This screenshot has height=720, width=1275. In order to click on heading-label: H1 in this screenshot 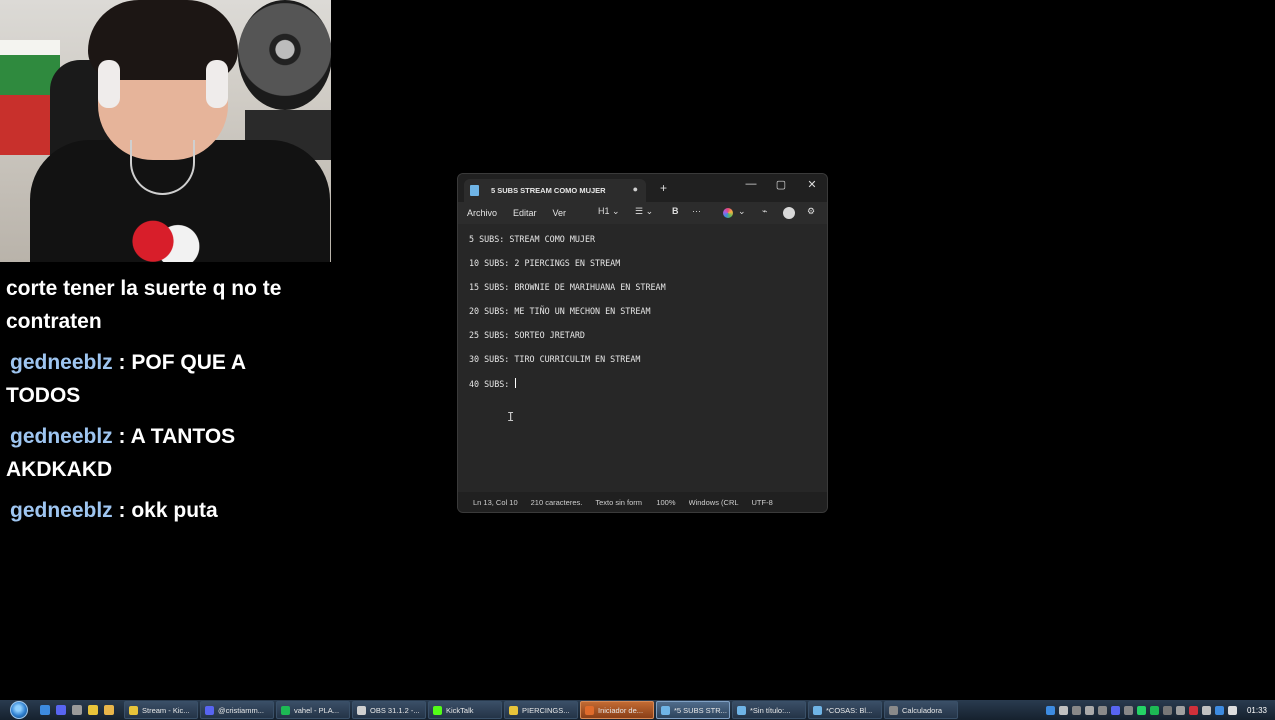, I will do `click(604, 211)`.